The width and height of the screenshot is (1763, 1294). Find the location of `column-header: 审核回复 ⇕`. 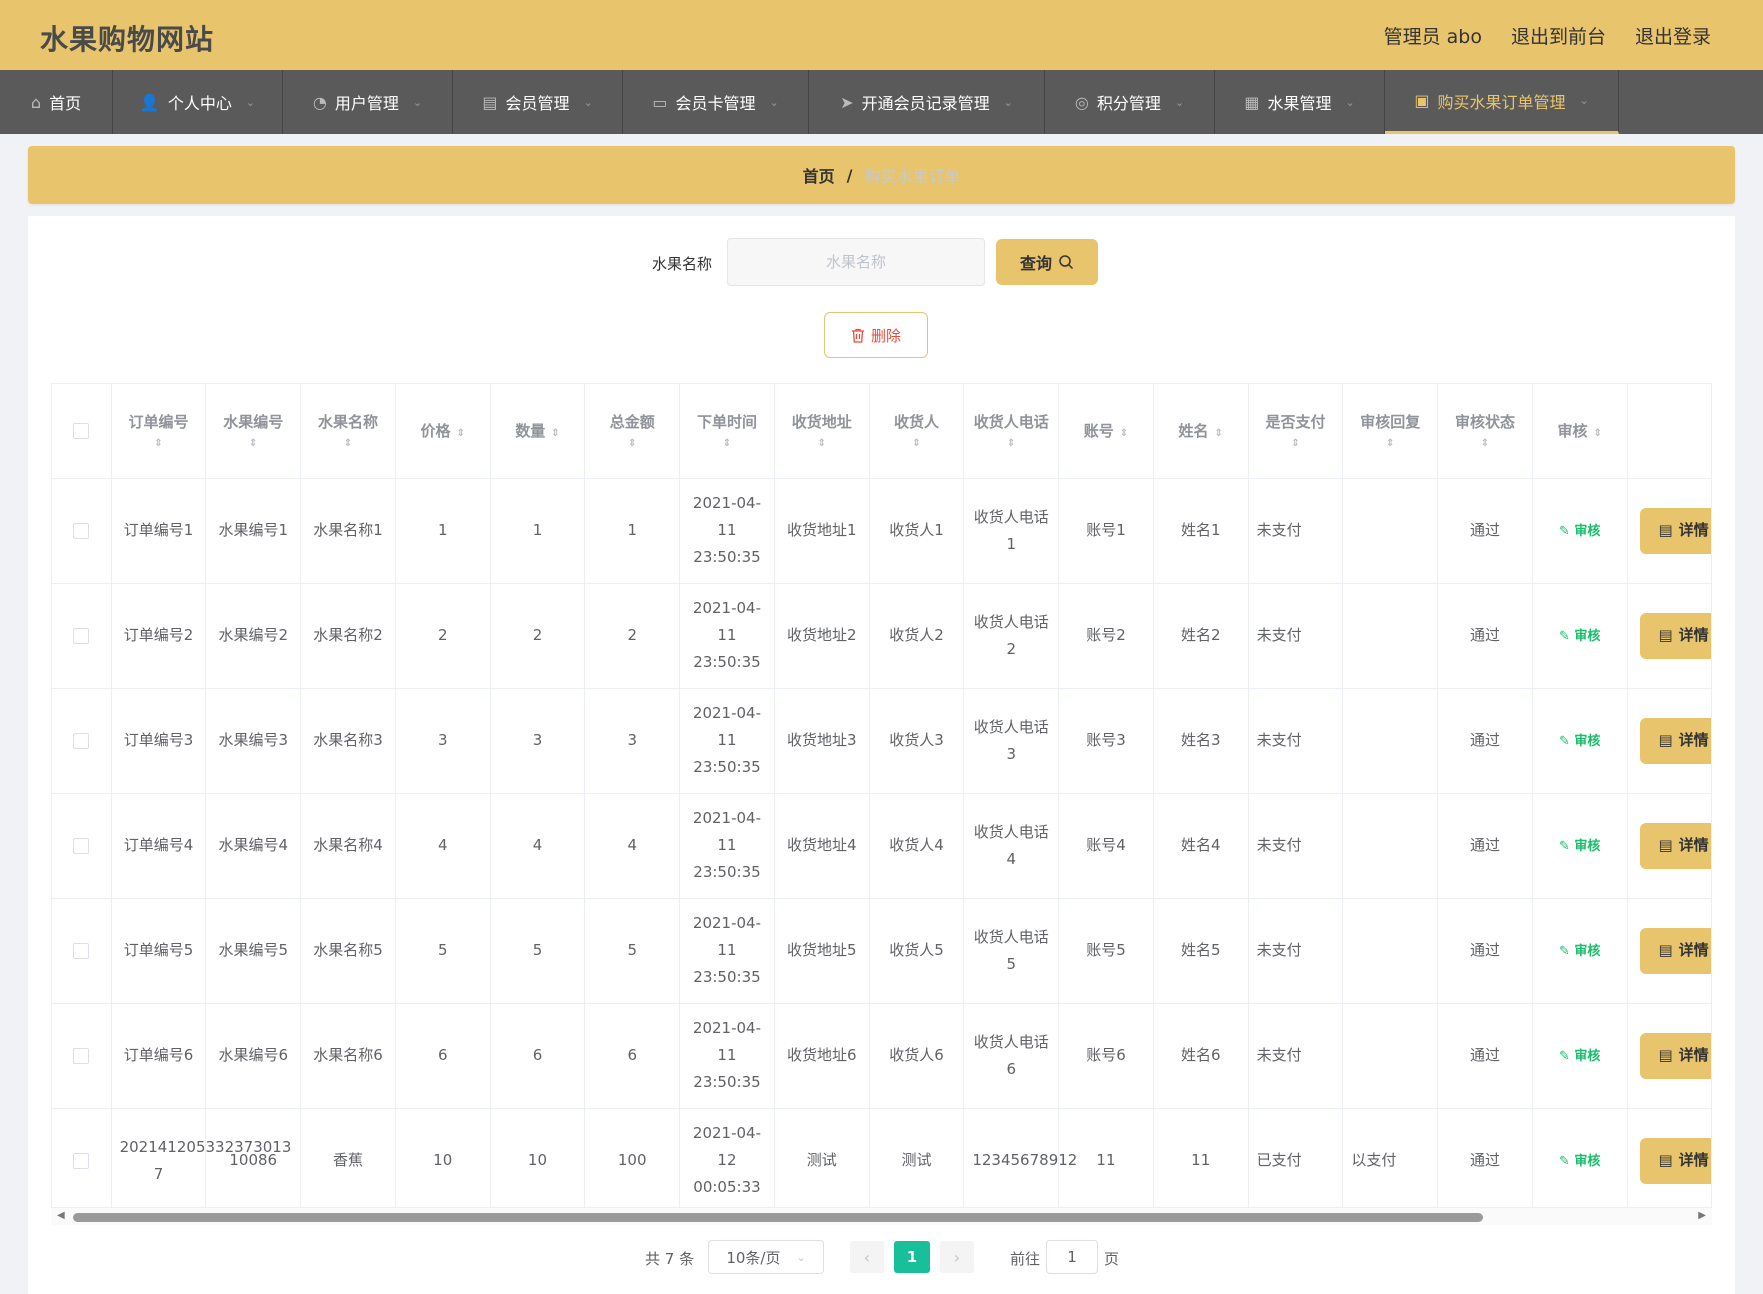

column-header: 审核回复 ⇕ is located at coordinates (1390, 431).